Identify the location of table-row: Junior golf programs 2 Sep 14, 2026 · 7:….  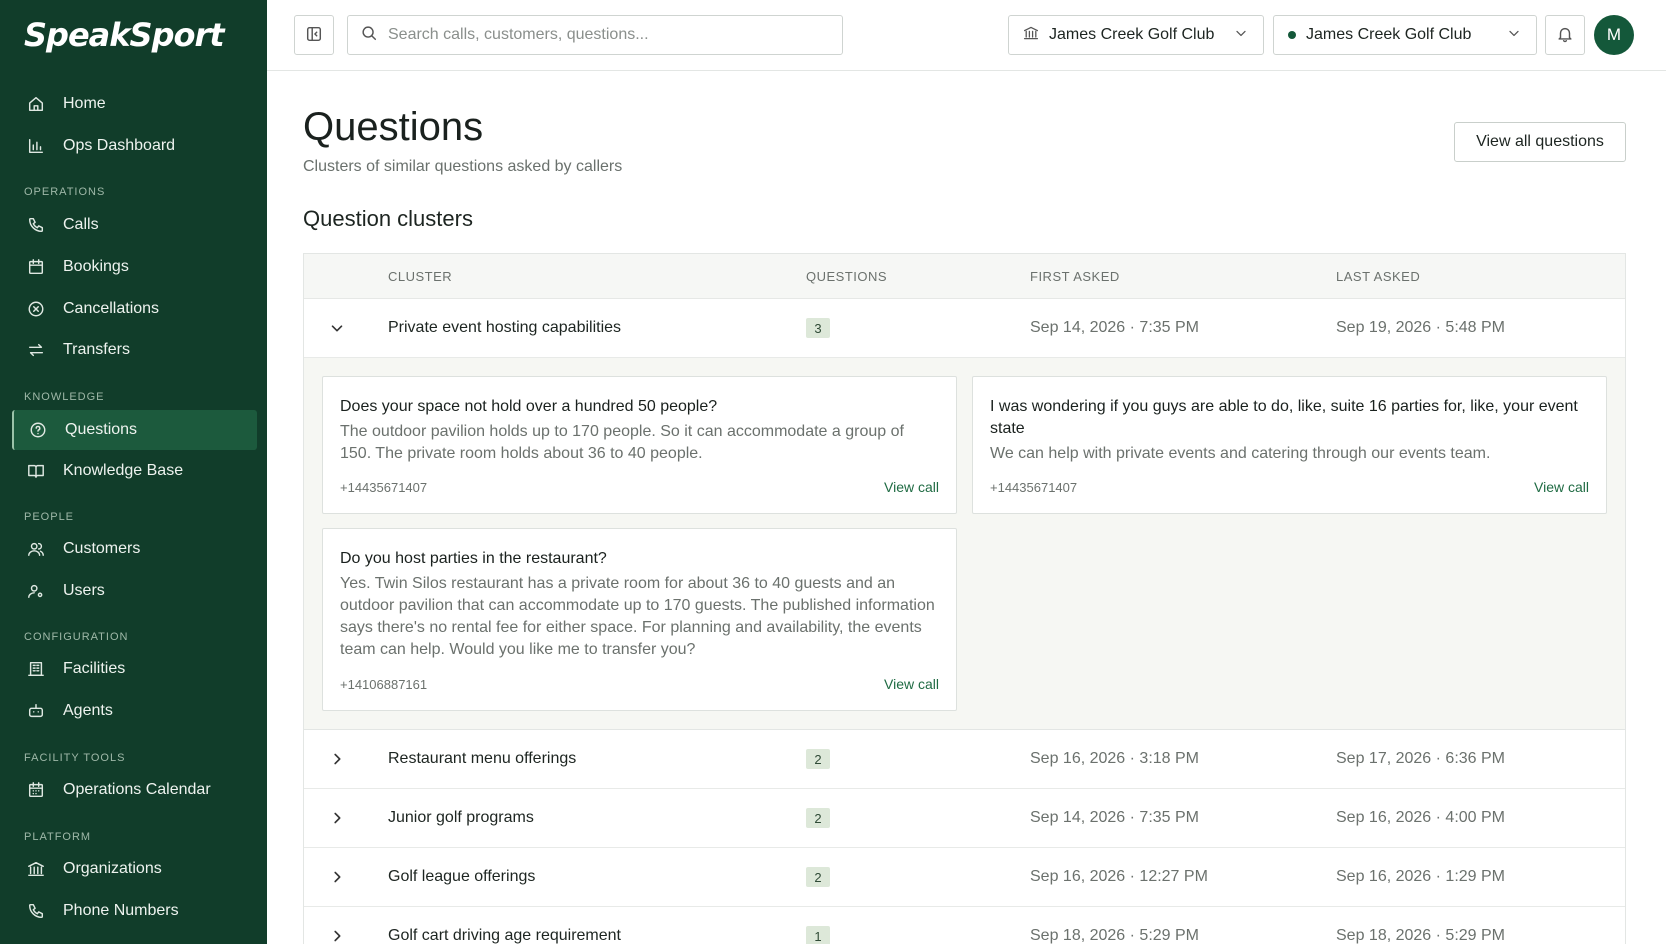
(964, 818).